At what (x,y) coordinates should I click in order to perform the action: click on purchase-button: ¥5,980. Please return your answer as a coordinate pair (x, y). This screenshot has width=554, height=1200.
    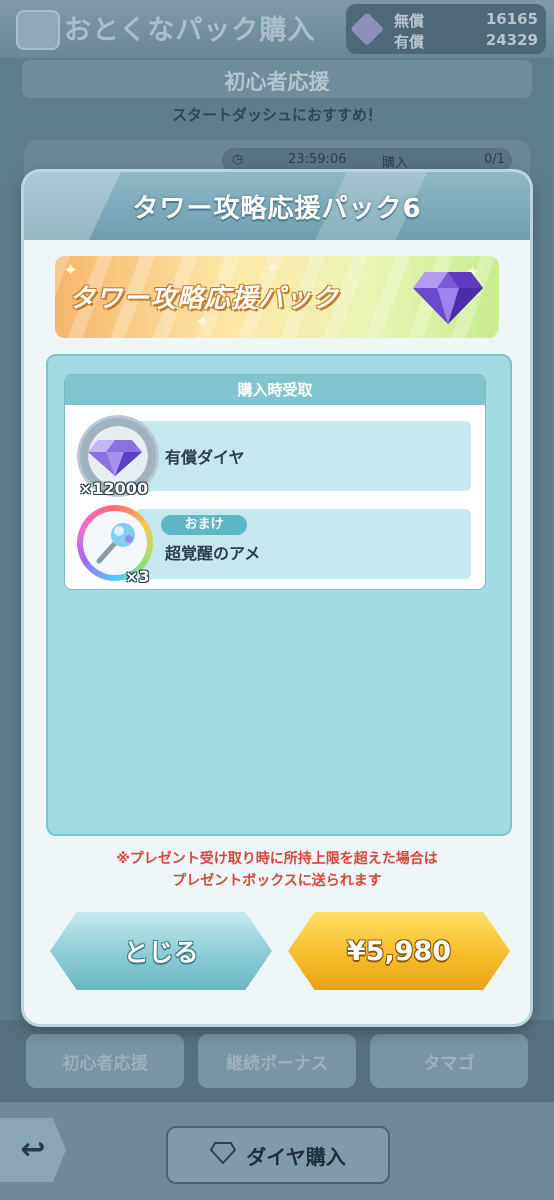
    Looking at the image, I should click on (399, 951).